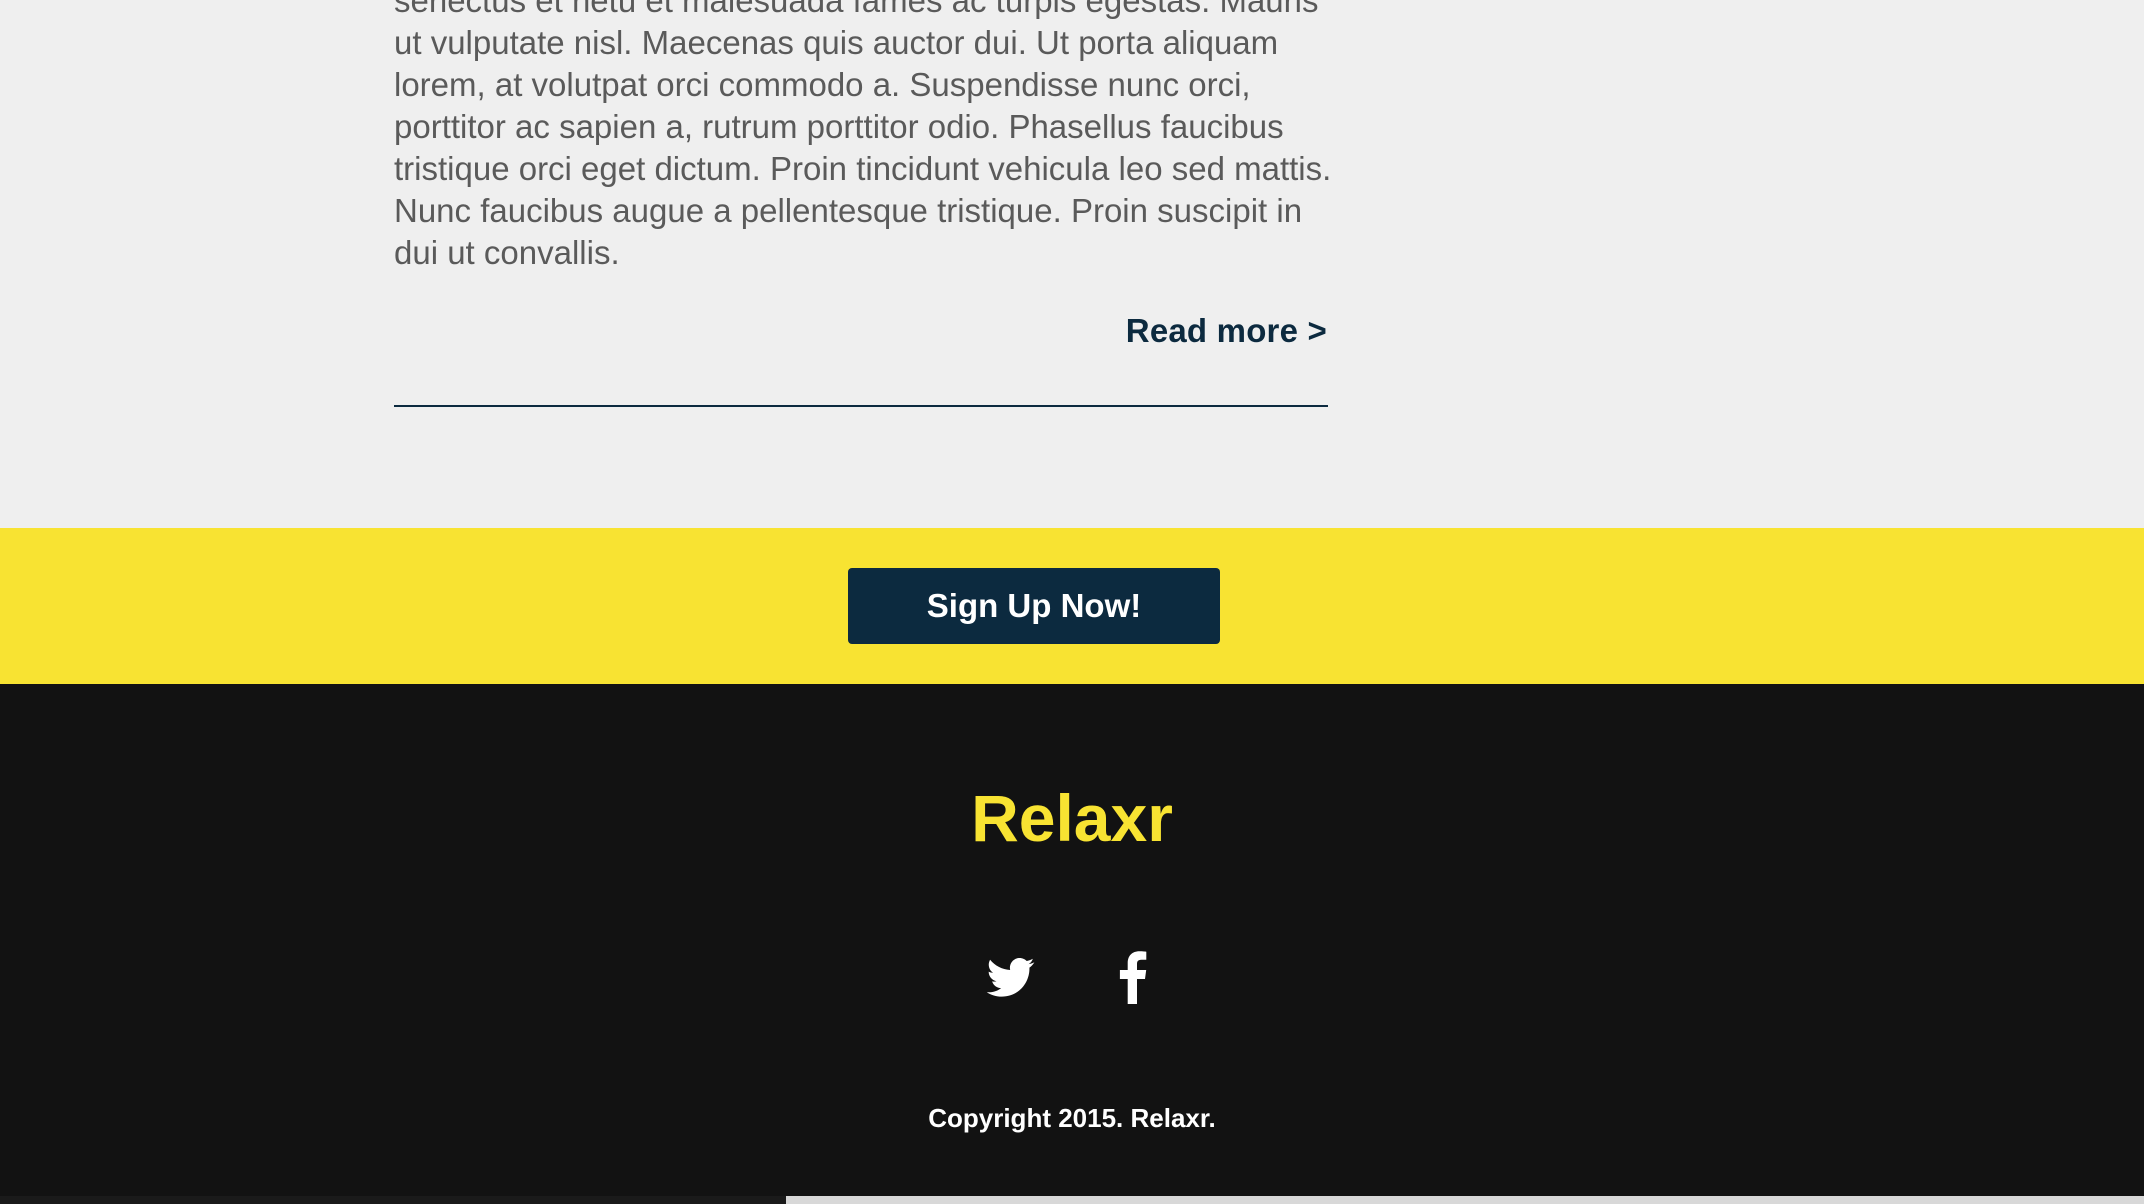 This screenshot has width=2144, height=1204. I want to click on read-more-link: Read more >, so click(1226, 331).